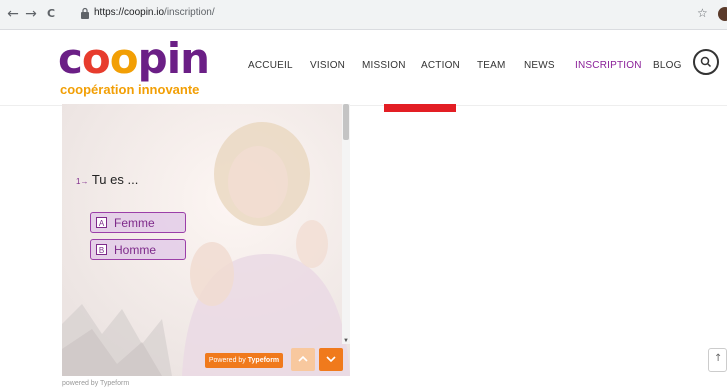  Describe the element at coordinates (440, 65) in the screenshot. I see `nav-action: ACTION` at that location.